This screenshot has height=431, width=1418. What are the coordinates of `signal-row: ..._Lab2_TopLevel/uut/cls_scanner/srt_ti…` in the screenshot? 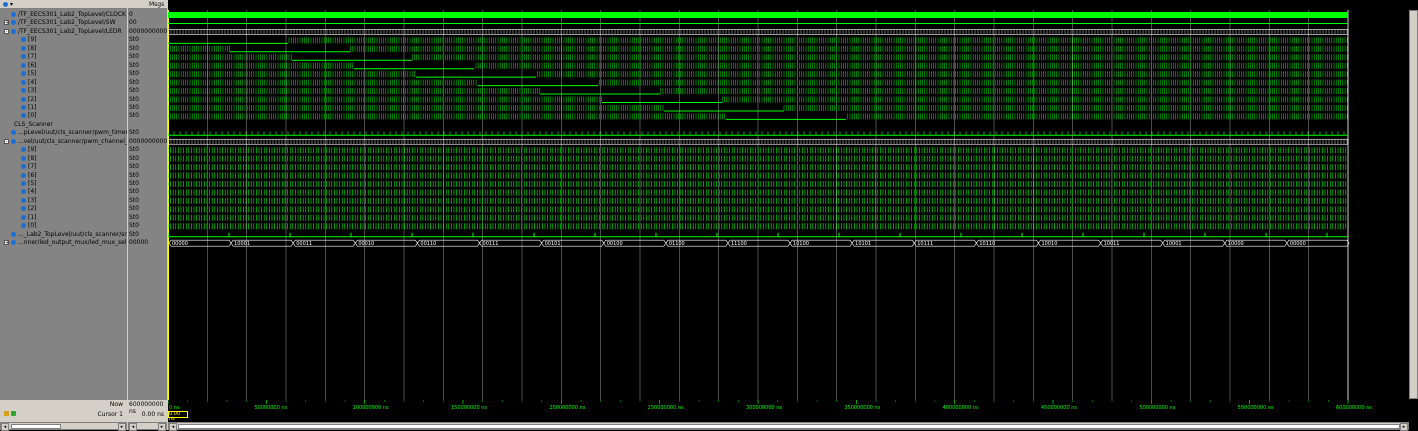 It's located at (63, 235).